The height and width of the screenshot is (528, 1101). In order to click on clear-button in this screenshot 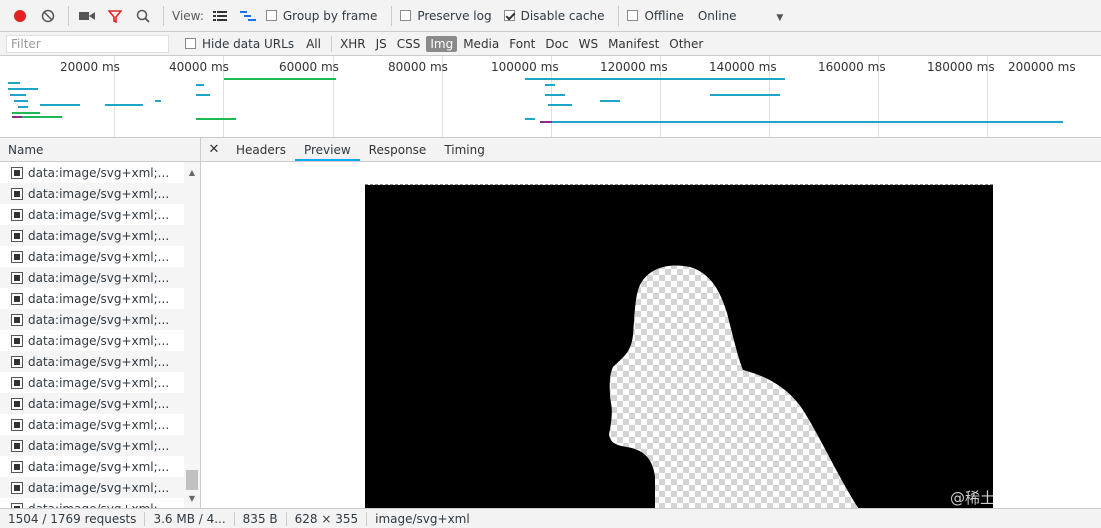, I will do `click(48, 16)`.